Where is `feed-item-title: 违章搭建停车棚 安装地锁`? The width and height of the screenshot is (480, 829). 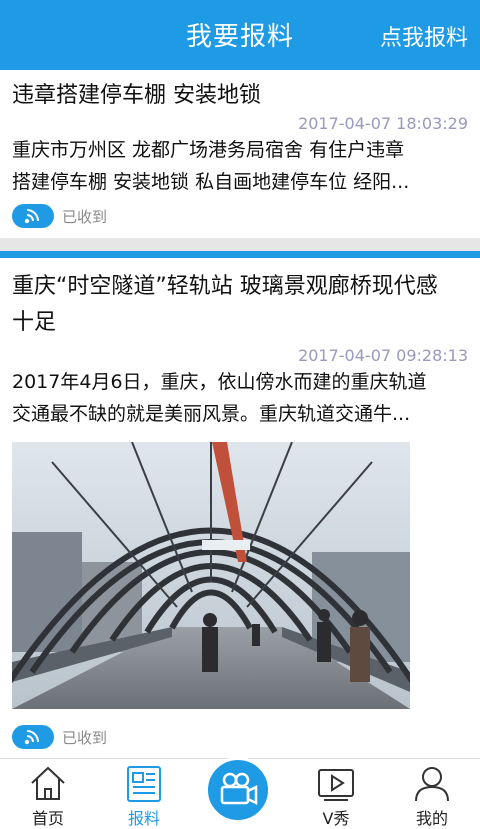
feed-item-title: 违章搭建停车棚 安装地锁 is located at coordinates (136, 95).